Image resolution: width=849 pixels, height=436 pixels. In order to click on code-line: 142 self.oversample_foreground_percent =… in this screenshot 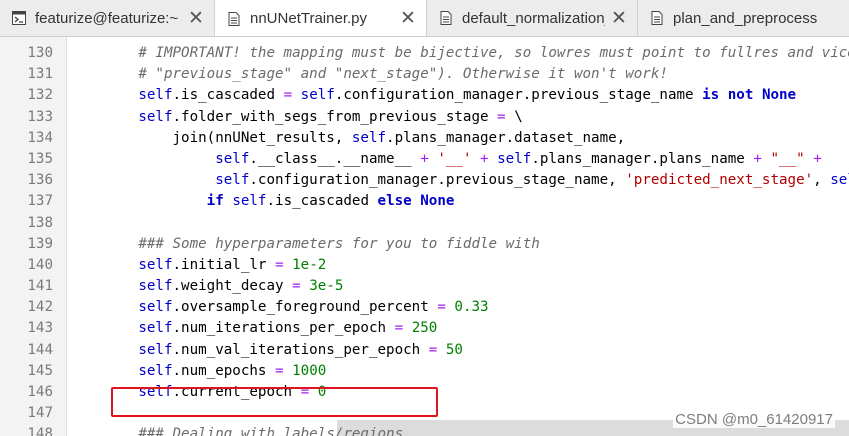, I will do `click(424, 307)`.